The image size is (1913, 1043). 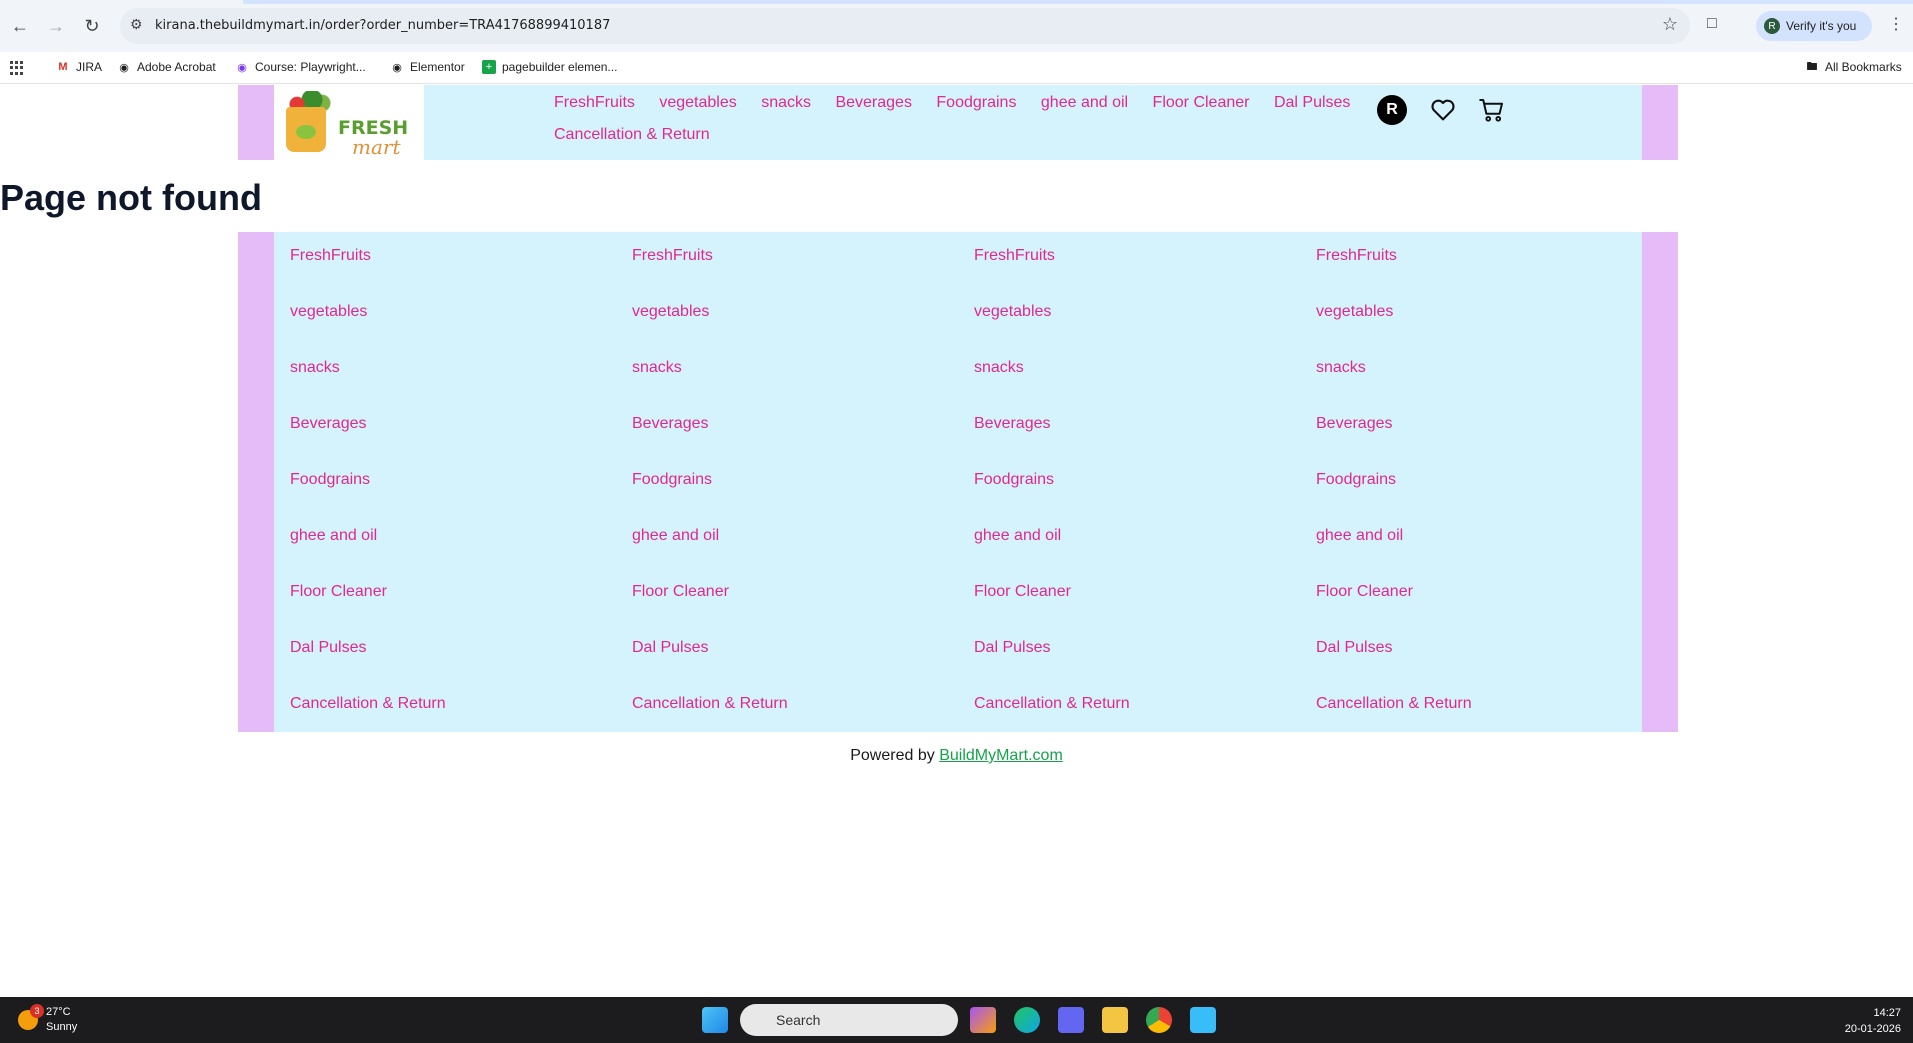 What do you see at coordinates (1873, 1021) in the screenshot?
I see `system-clock: 14:27 20-01-2026` at bounding box center [1873, 1021].